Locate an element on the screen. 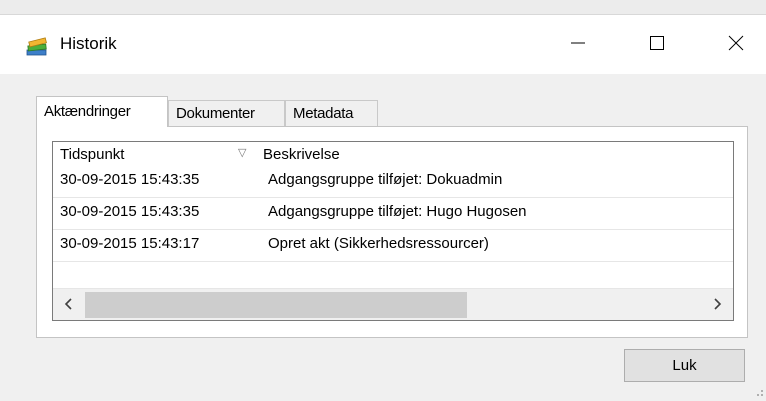 The width and height of the screenshot is (766, 401). column-header-beskrivelse: Beskrivelse is located at coordinates (301, 154).